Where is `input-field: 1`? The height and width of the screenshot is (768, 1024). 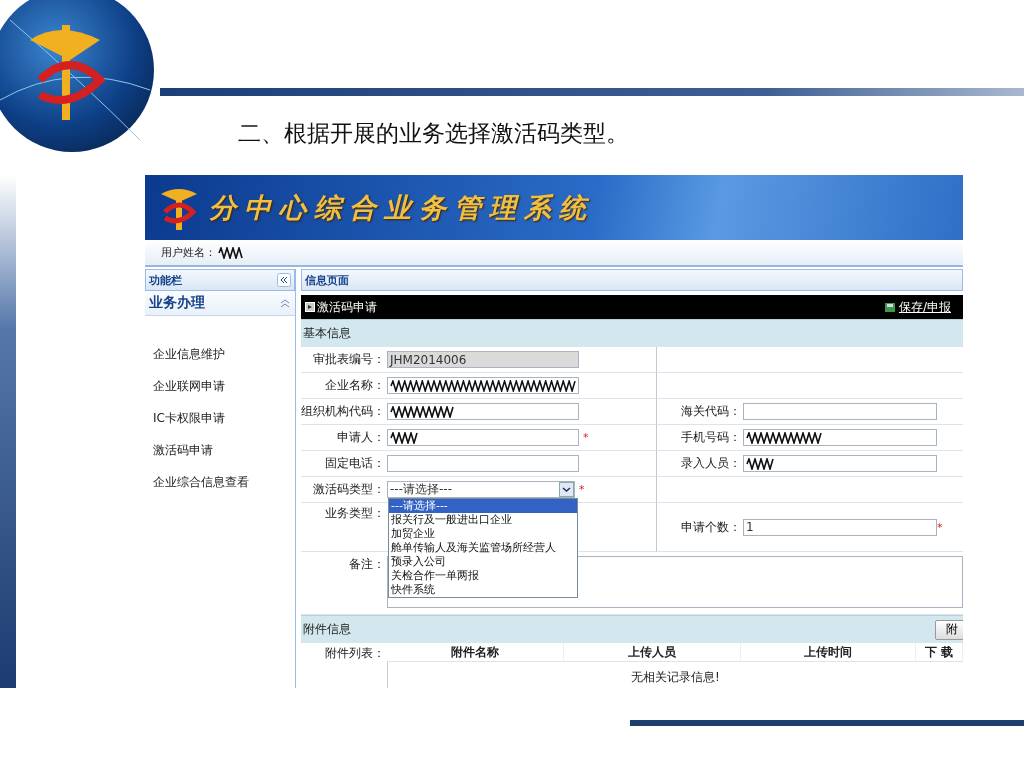 input-field: 1 is located at coordinates (840, 527).